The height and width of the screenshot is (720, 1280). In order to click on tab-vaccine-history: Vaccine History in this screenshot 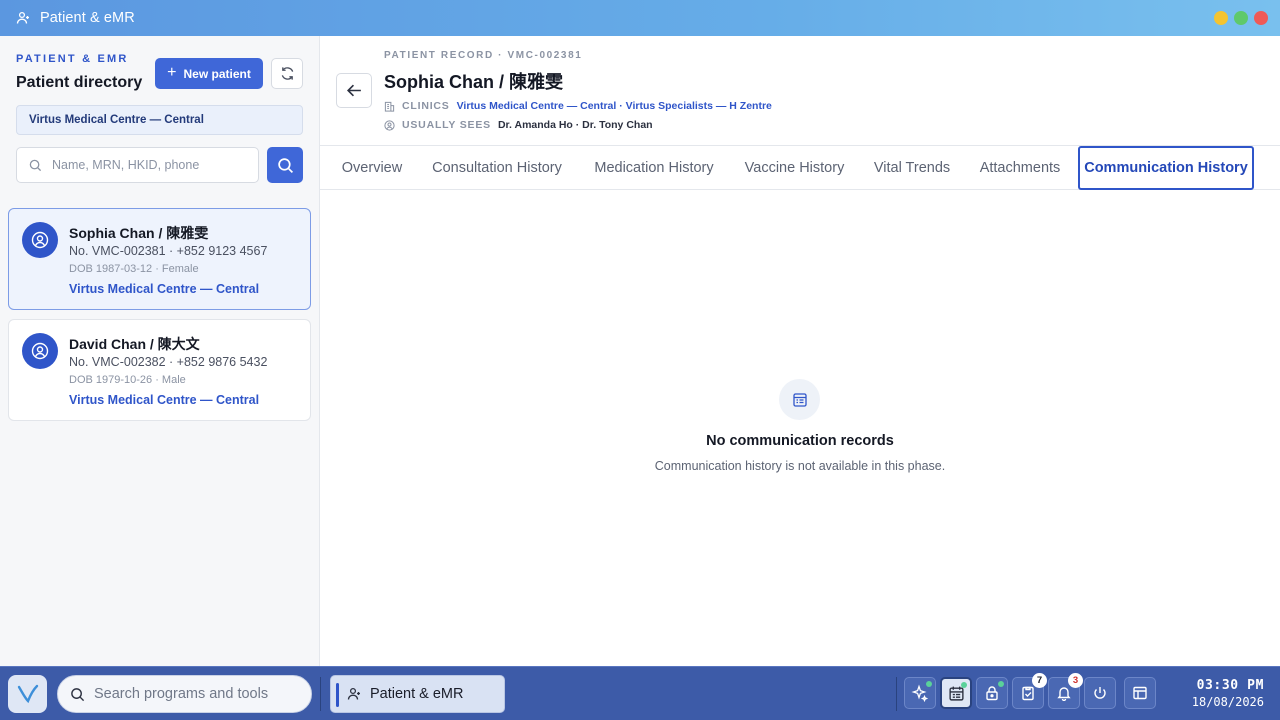, I will do `click(794, 168)`.